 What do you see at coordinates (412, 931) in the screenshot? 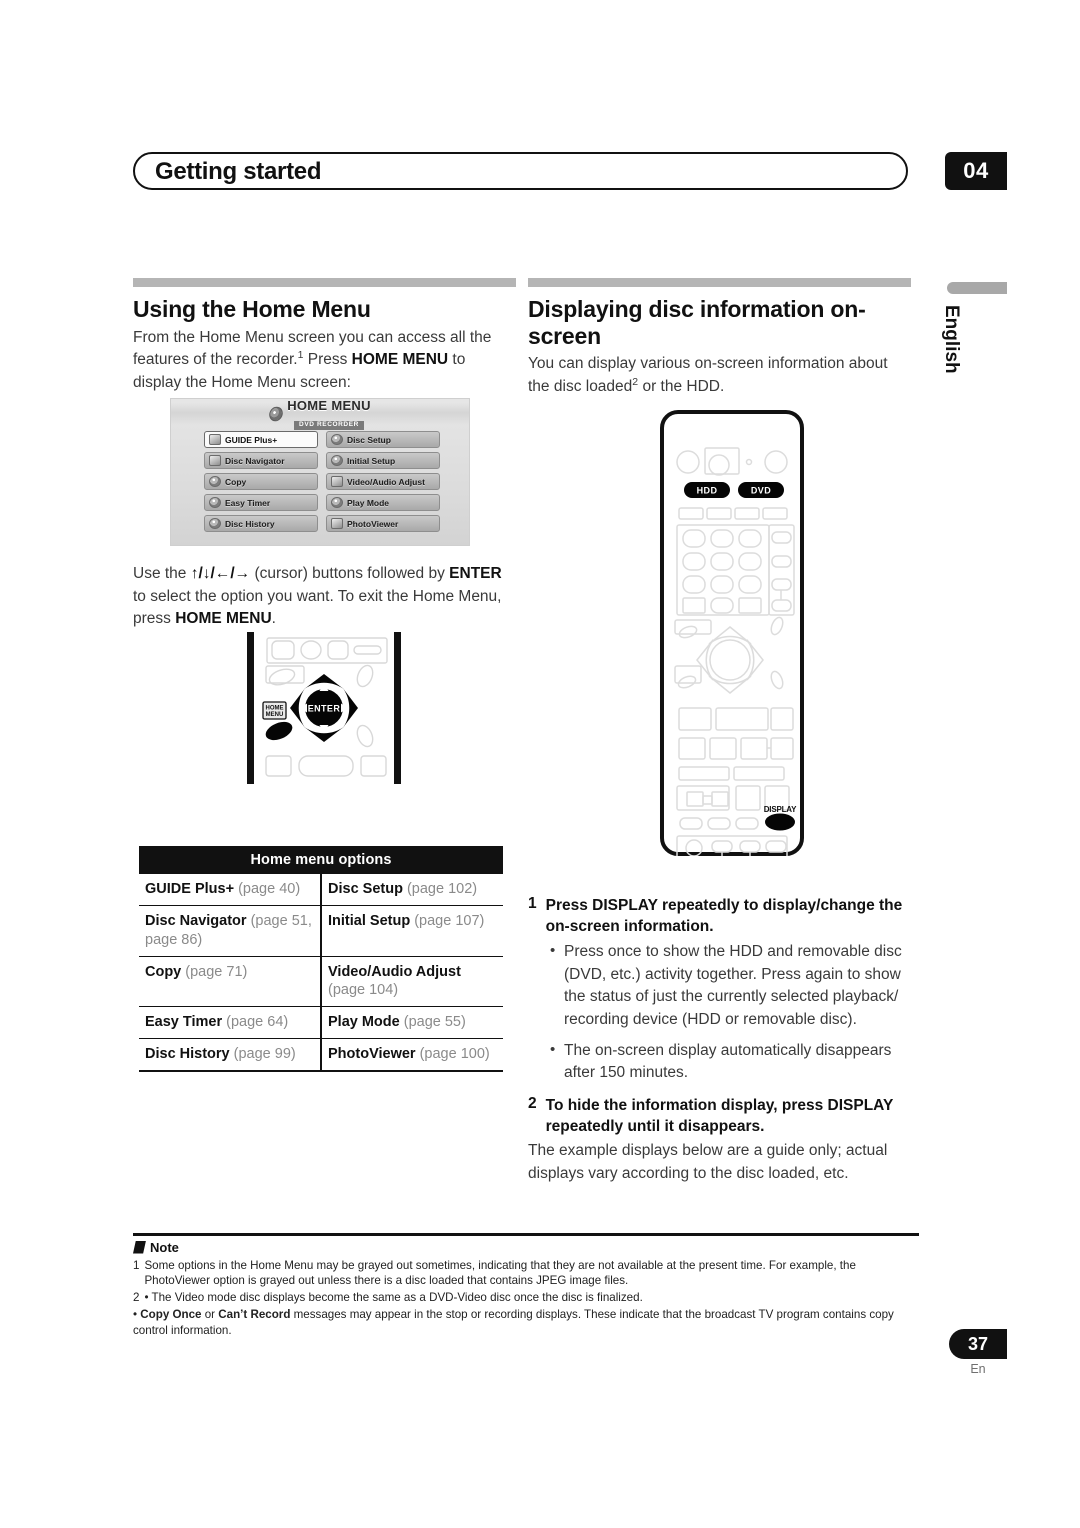
I see `table-cell: Initial Setup (page 107)` at bounding box center [412, 931].